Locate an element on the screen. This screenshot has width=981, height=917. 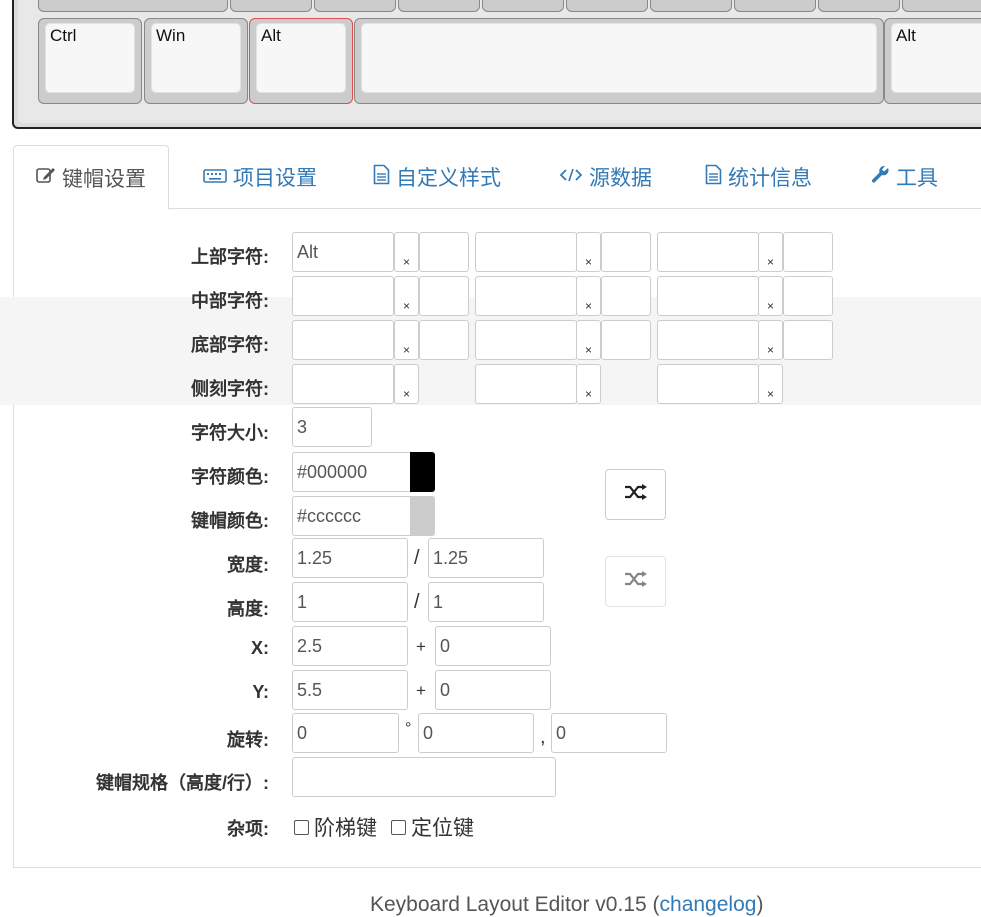
width-input: 1.25 is located at coordinates (350, 558).